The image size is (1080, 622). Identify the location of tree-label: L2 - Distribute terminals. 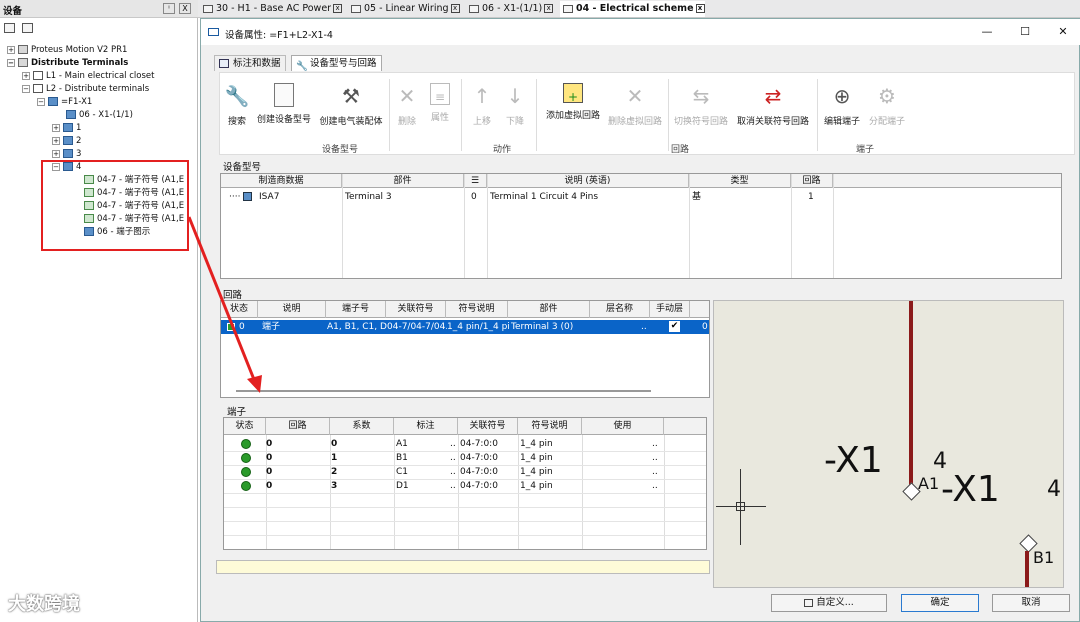
(98, 89).